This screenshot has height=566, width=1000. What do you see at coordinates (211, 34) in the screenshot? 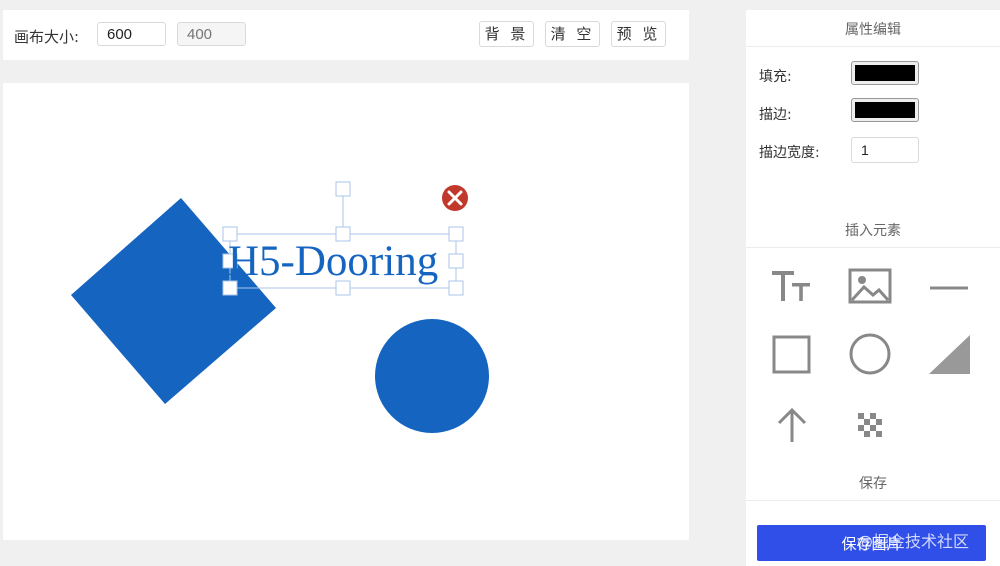
I see `canvas-height-input` at bounding box center [211, 34].